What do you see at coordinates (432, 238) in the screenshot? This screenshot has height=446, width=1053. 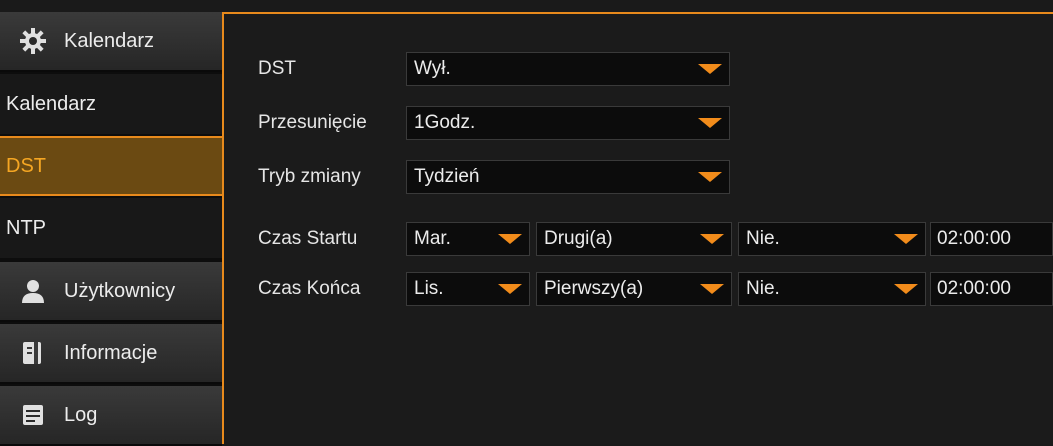 I see `start-month-value: Mar.` at bounding box center [432, 238].